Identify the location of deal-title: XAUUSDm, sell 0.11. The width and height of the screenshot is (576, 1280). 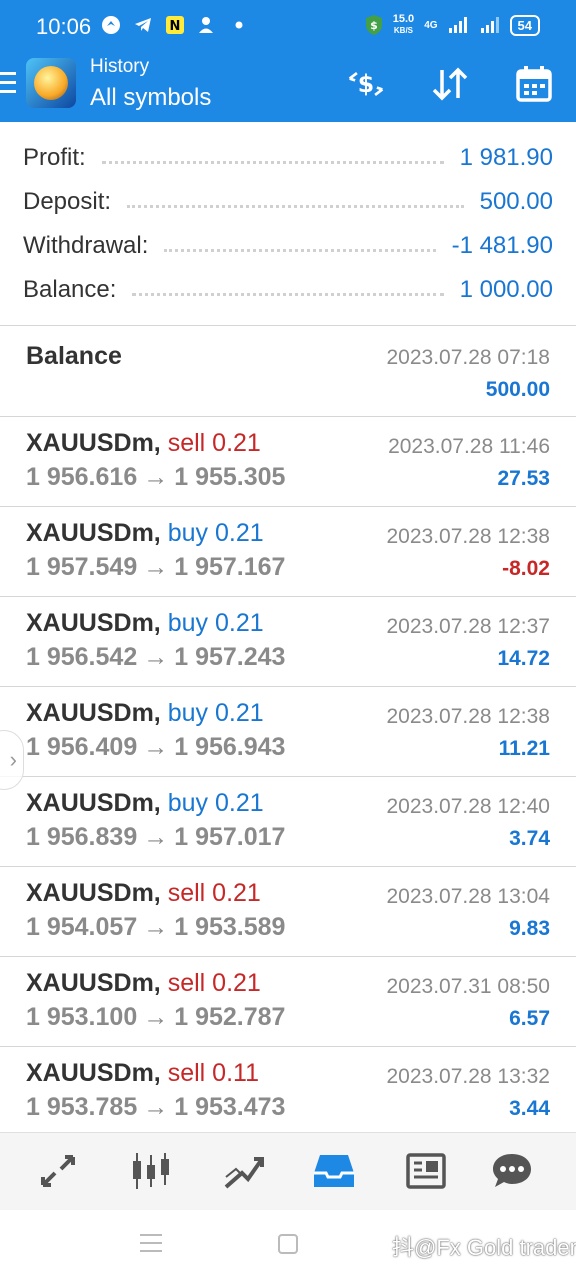
(142, 1073).